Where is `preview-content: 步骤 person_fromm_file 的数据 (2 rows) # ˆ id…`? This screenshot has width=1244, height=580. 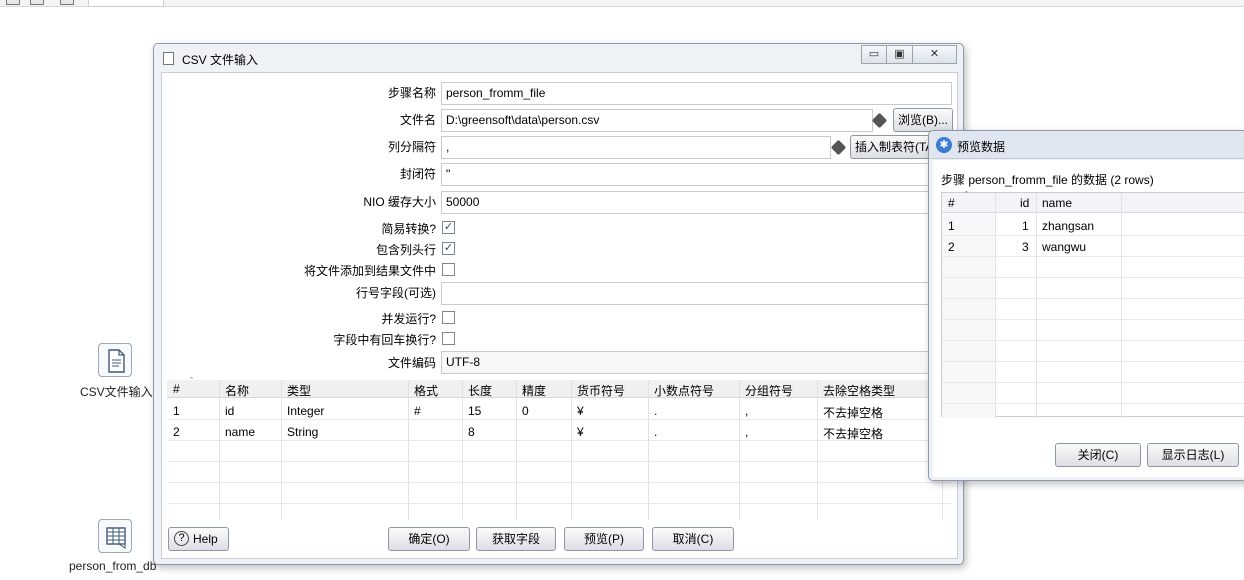
preview-content: 步骤 person_fromm_file 的数据 (2 rows) # ˆ id… is located at coordinates (1088, 318).